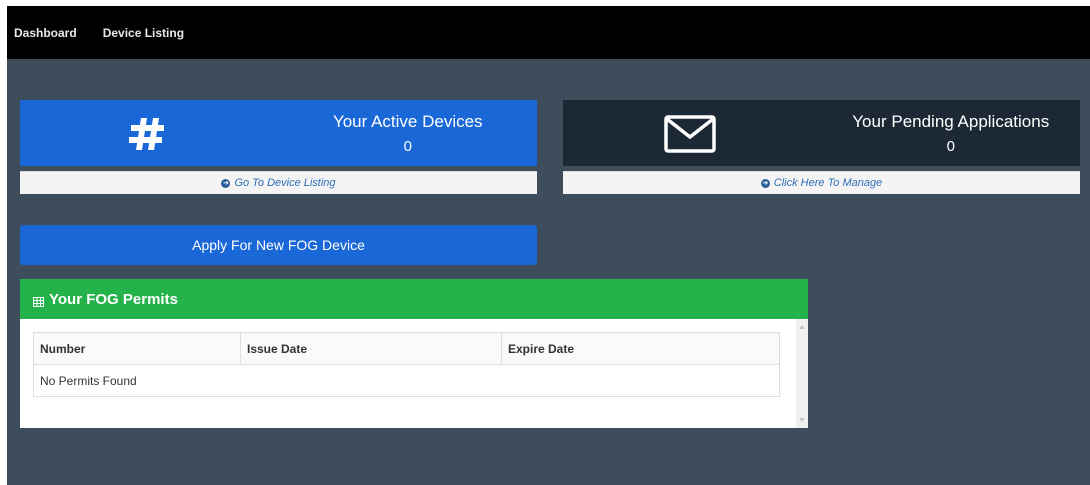 Image resolution: width=1090 pixels, height=485 pixels. I want to click on click-here-to-manage-label: Click Here To Manage, so click(828, 183).